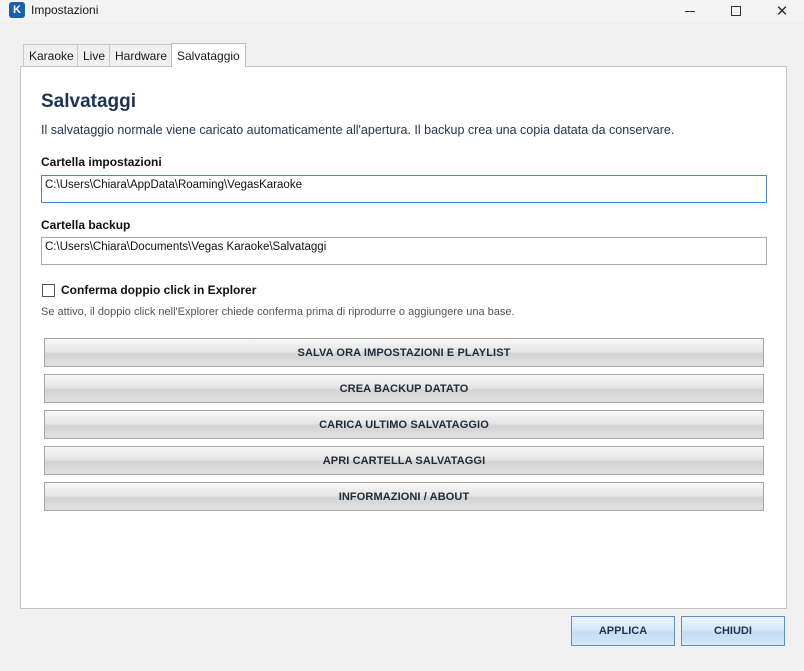 The height and width of the screenshot is (671, 804). What do you see at coordinates (141, 55) in the screenshot?
I see `tab-hardware: Hardware` at bounding box center [141, 55].